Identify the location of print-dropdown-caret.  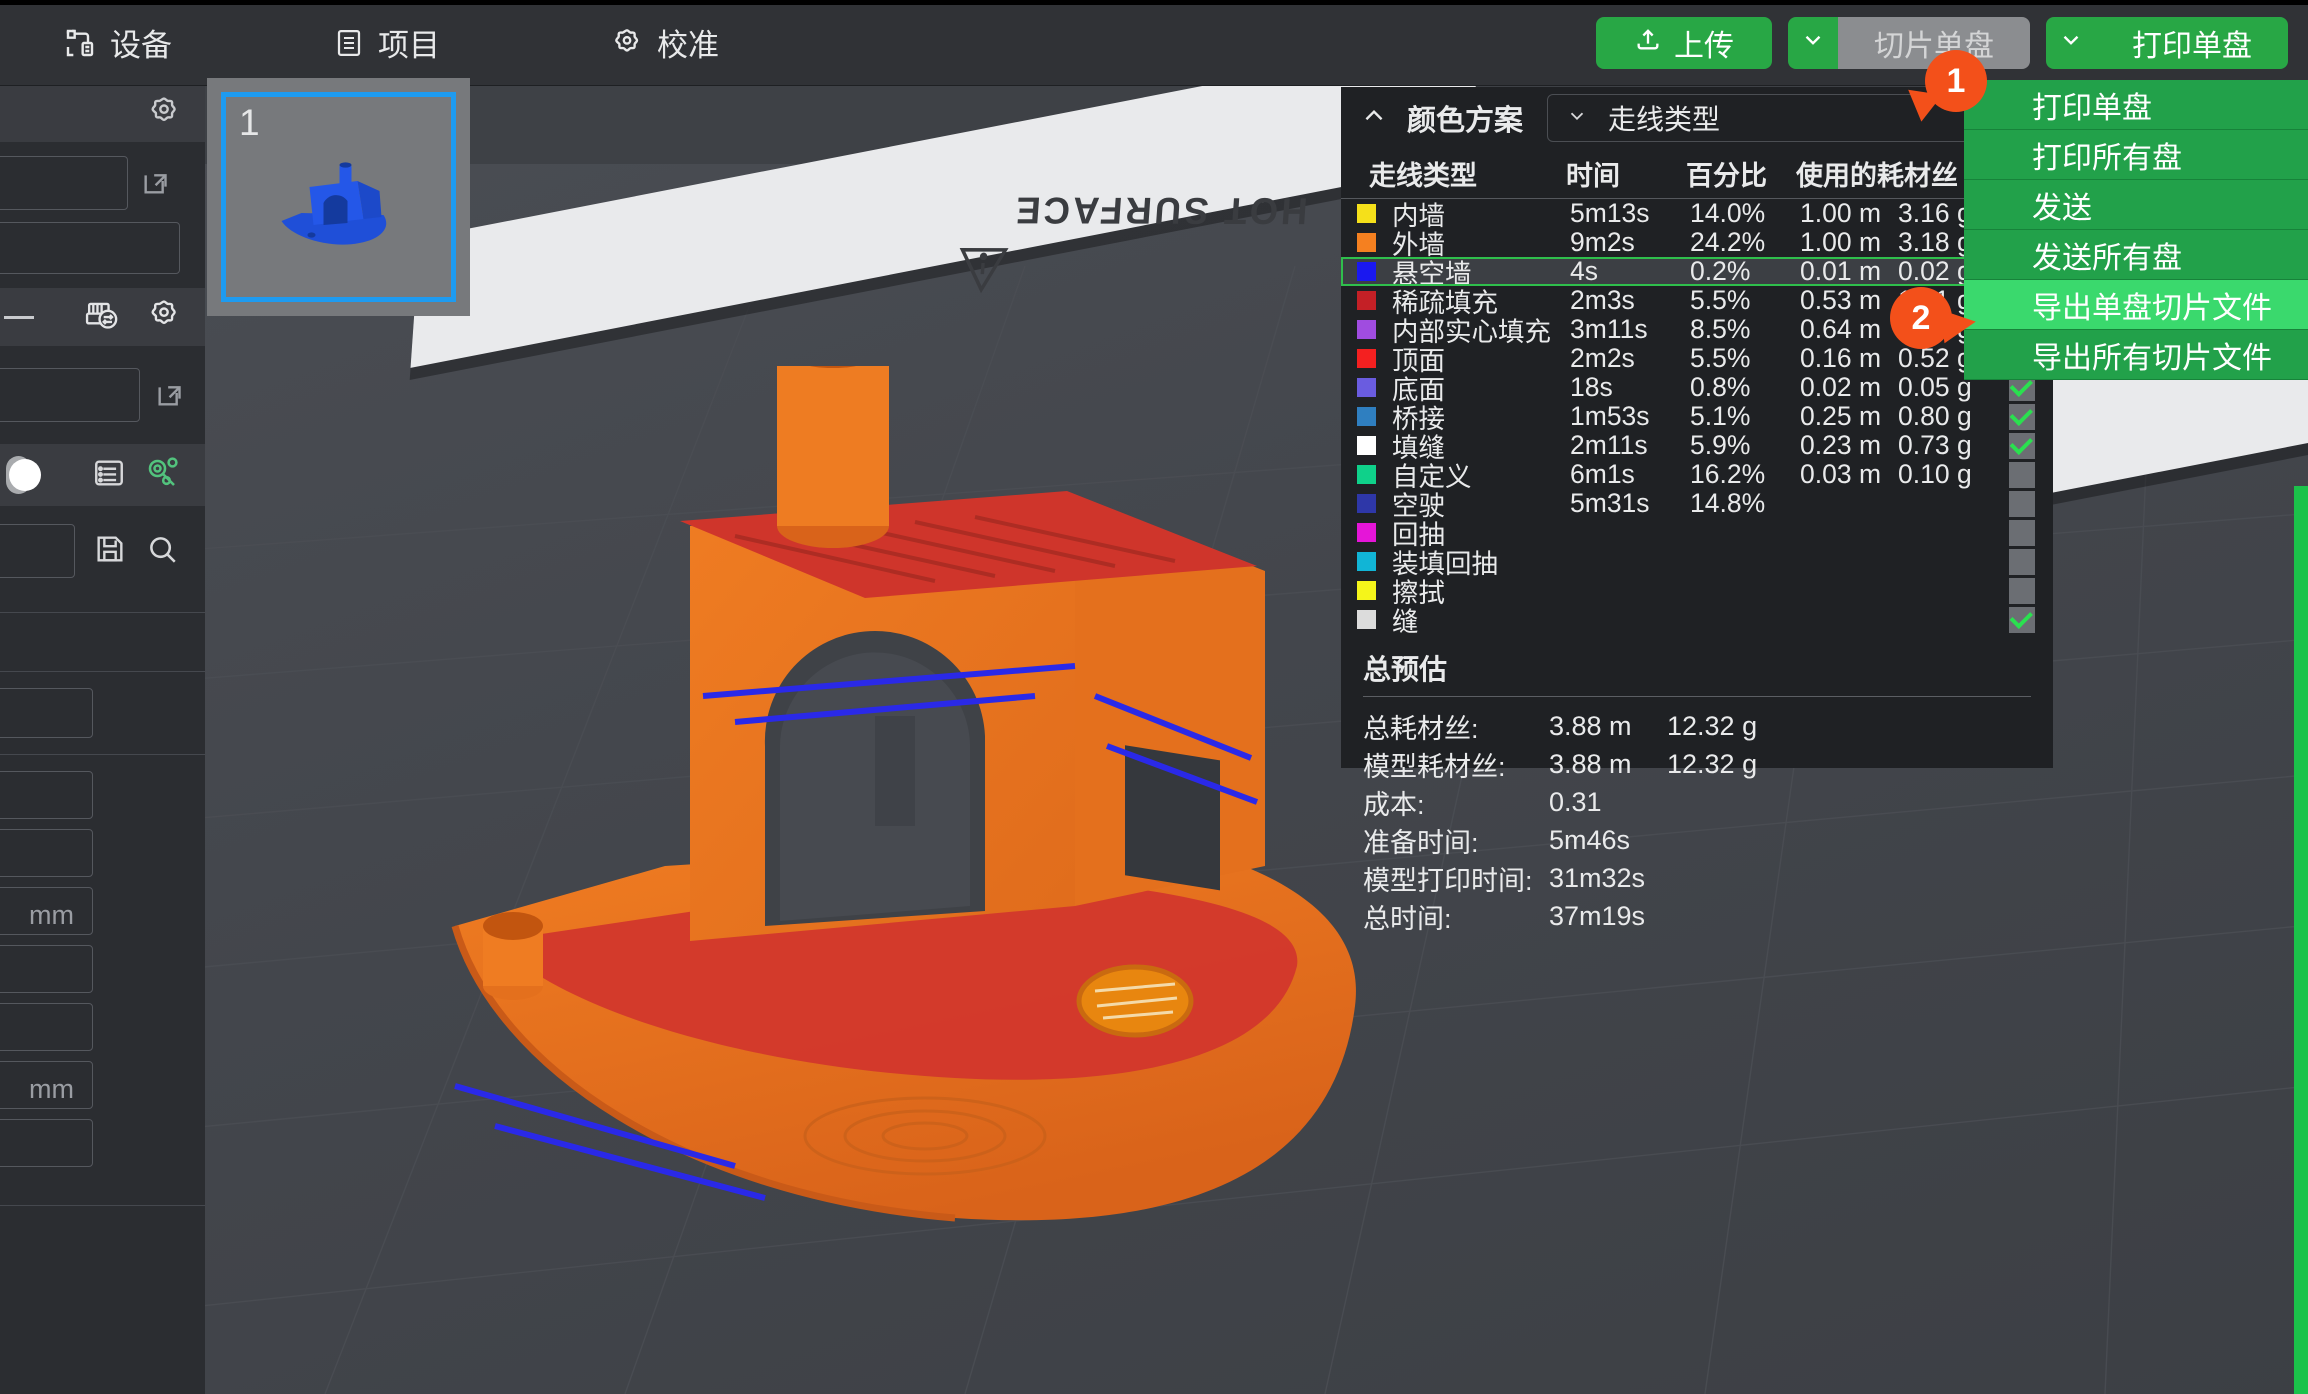
(2071, 42).